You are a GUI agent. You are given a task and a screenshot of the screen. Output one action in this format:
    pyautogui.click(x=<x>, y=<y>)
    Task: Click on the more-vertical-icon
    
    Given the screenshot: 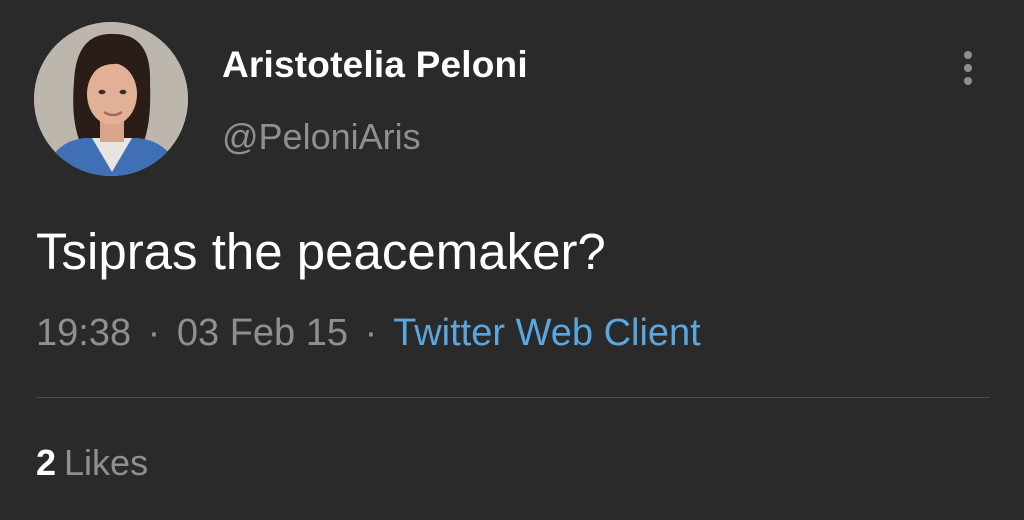 What is the action you would take?
    pyautogui.click(x=968, y=55)
    